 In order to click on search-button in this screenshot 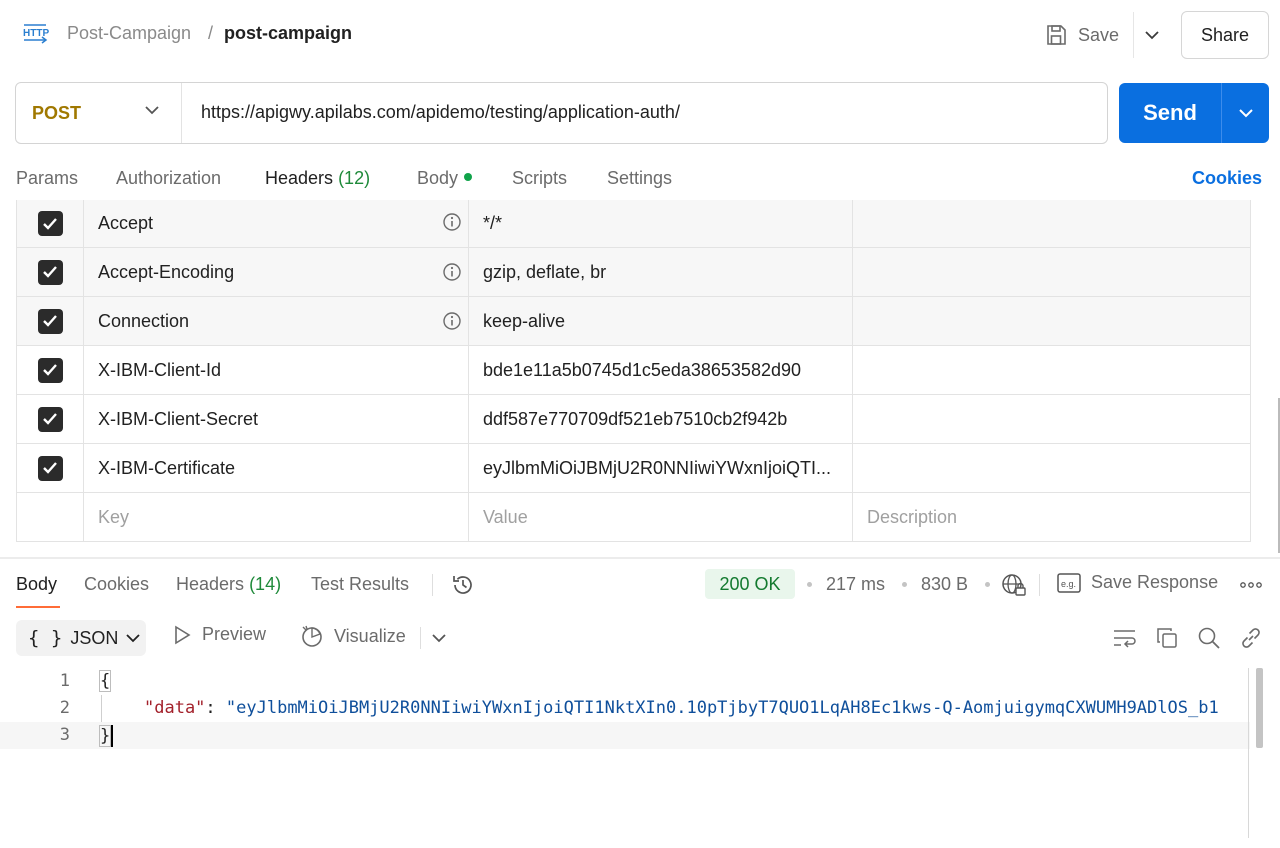, I will do `click(1209, 638)`.